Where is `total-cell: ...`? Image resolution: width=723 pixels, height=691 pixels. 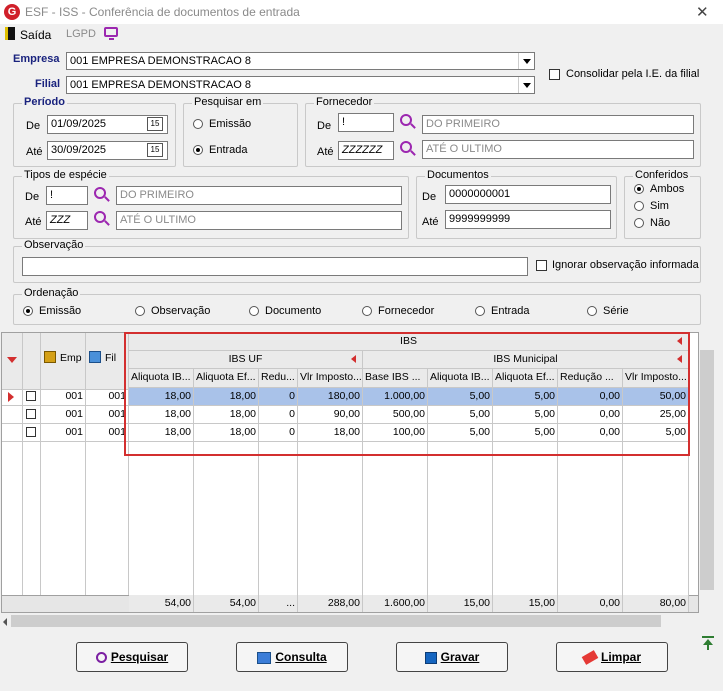 total-cell: ... is located at coordinates (278, 603).